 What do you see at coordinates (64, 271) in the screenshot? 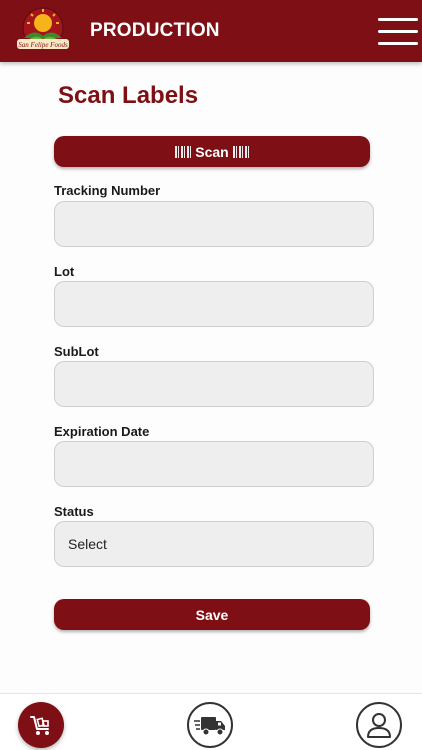
I see `lot-label: Lot` at bounding box center [64, 271].